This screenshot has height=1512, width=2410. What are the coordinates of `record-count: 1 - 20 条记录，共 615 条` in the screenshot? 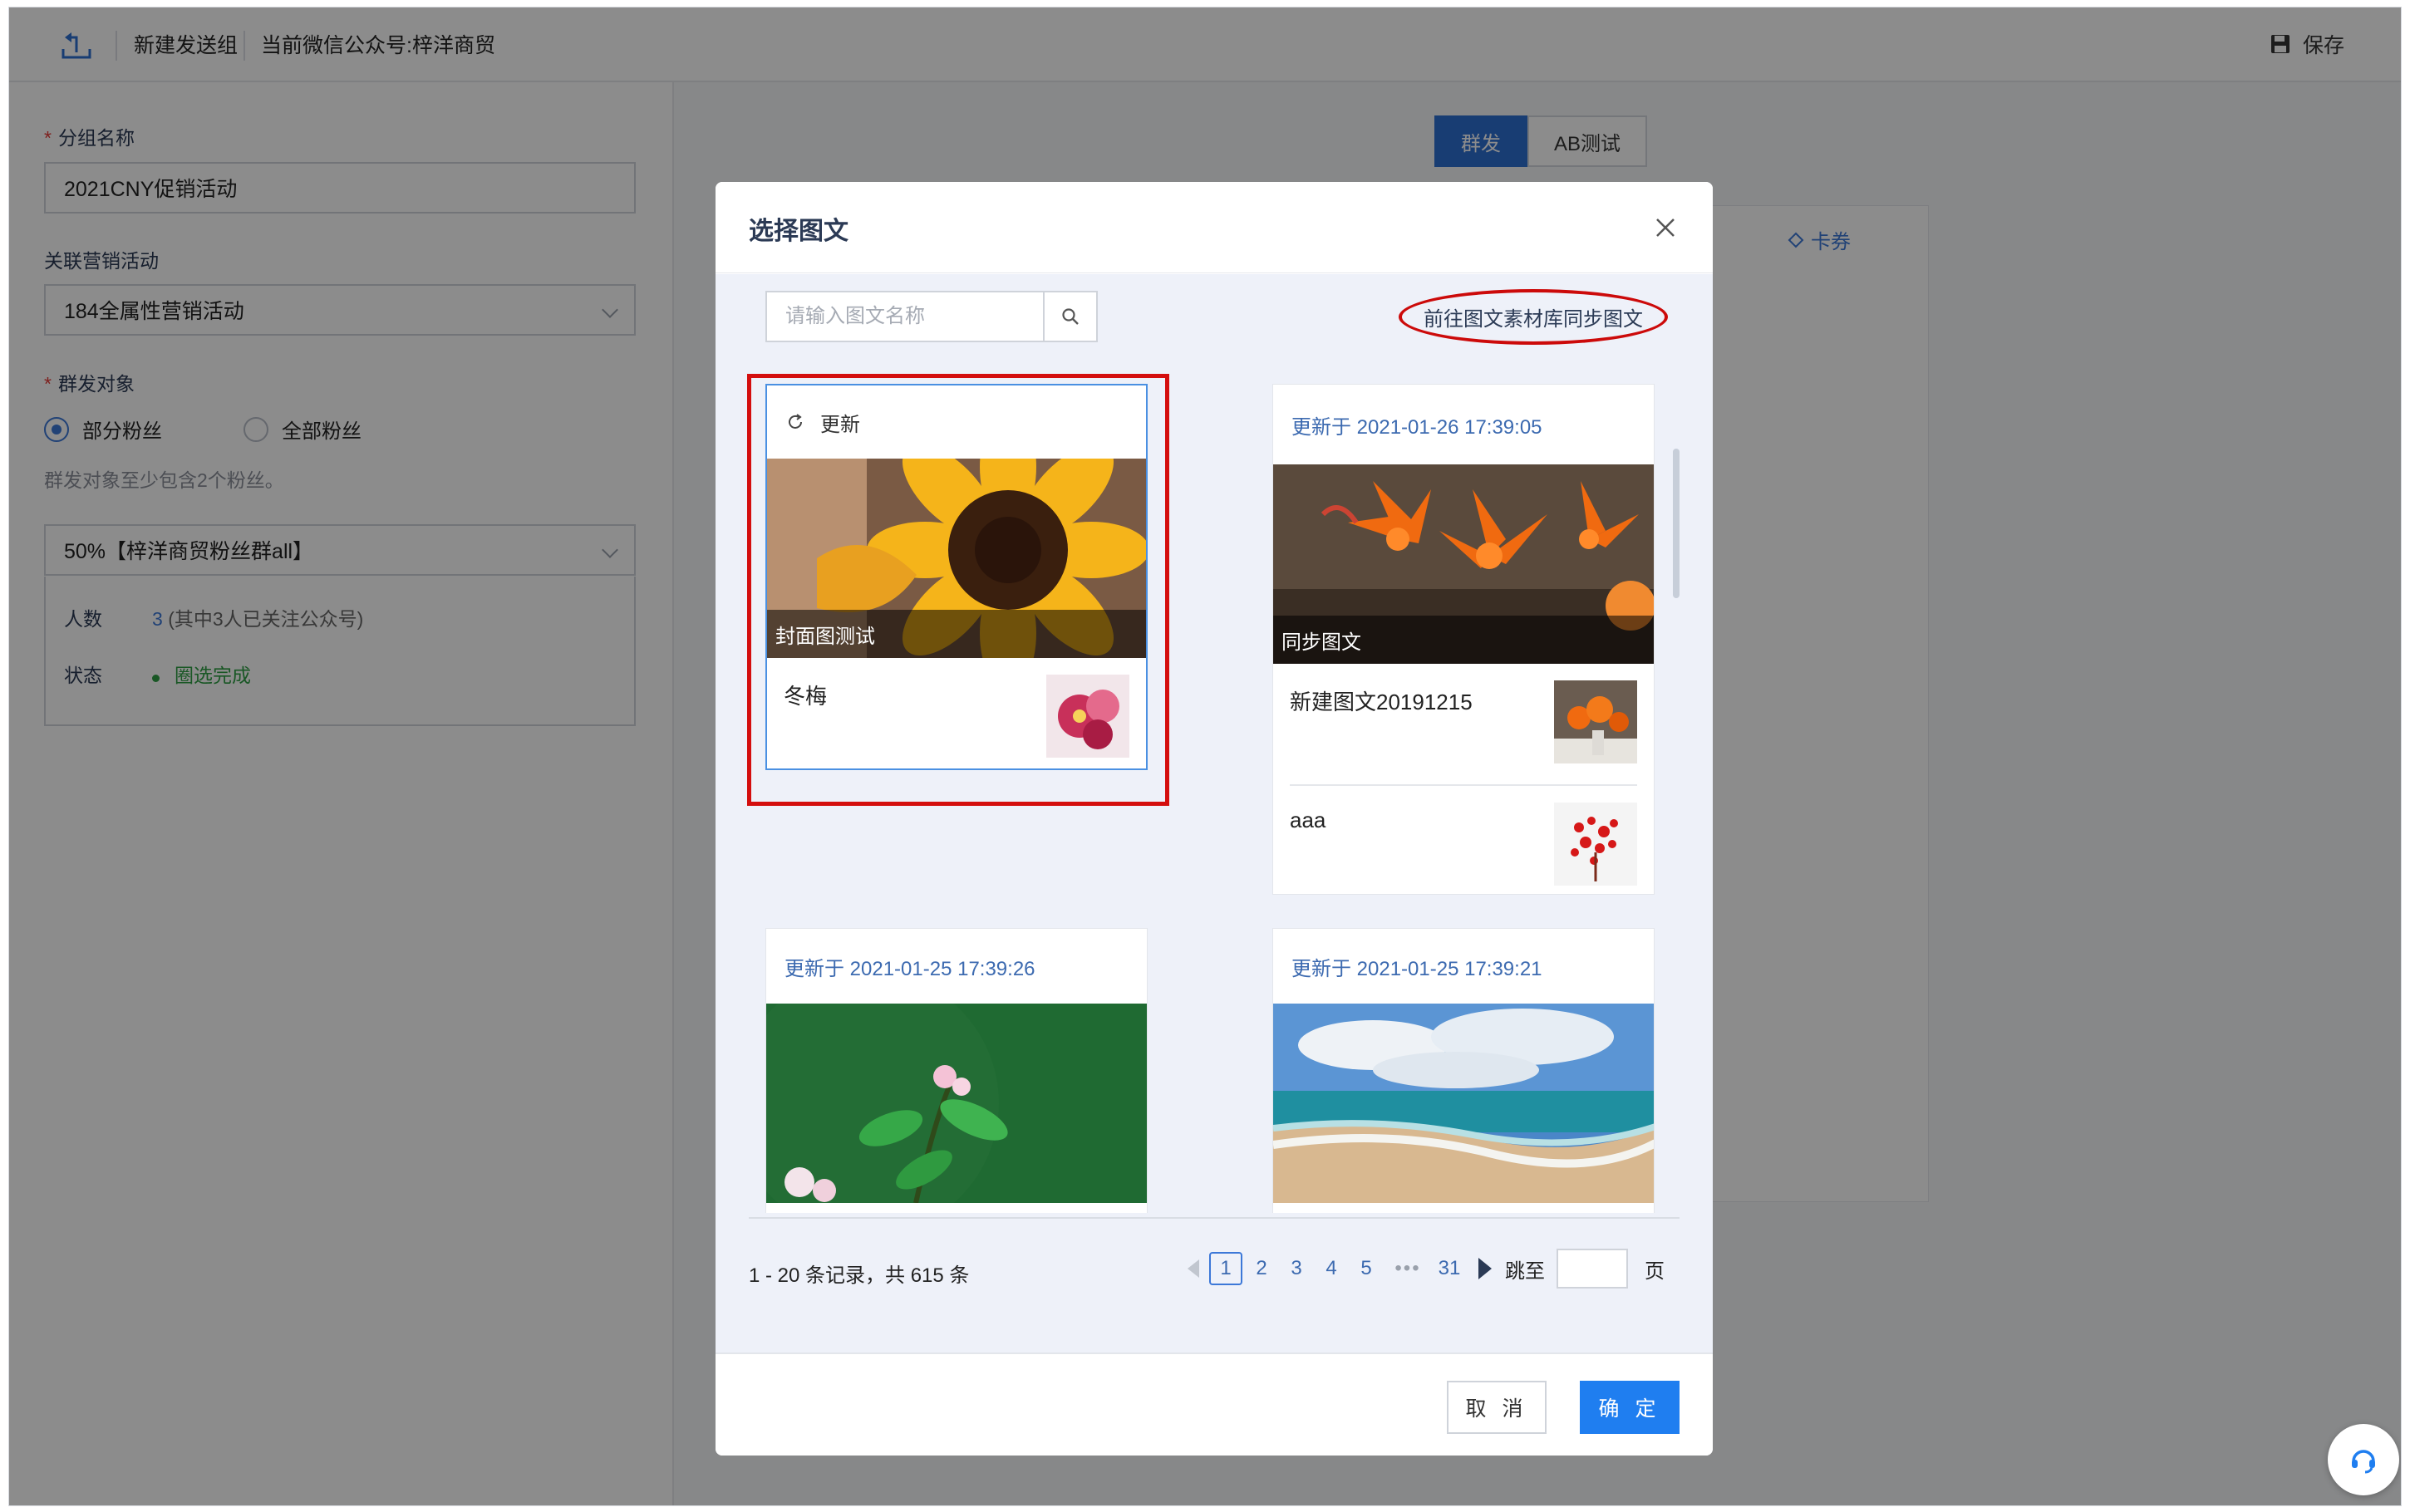 It's located at (859, 1276).